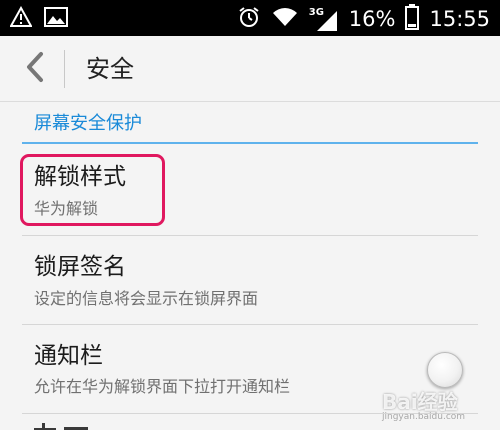 This screenshot has width=500, height=430. What do you see at coordinates (285, 19) in the screenshot?
I see `wifi-icon` at bounding box center [285, 19].